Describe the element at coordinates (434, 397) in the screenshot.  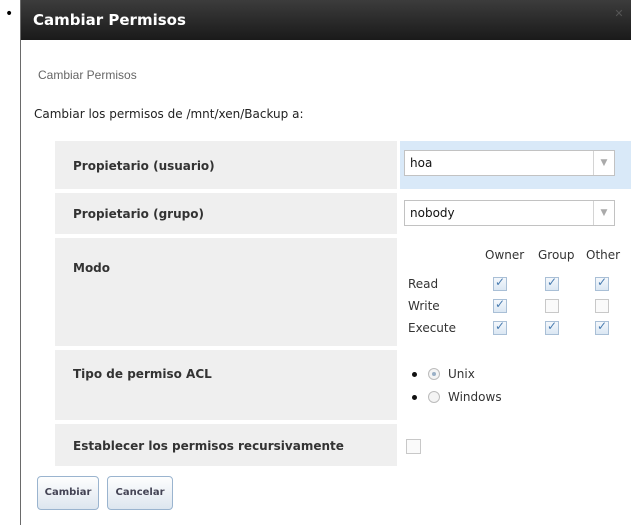
I see `acl-windows-radio` at that location.